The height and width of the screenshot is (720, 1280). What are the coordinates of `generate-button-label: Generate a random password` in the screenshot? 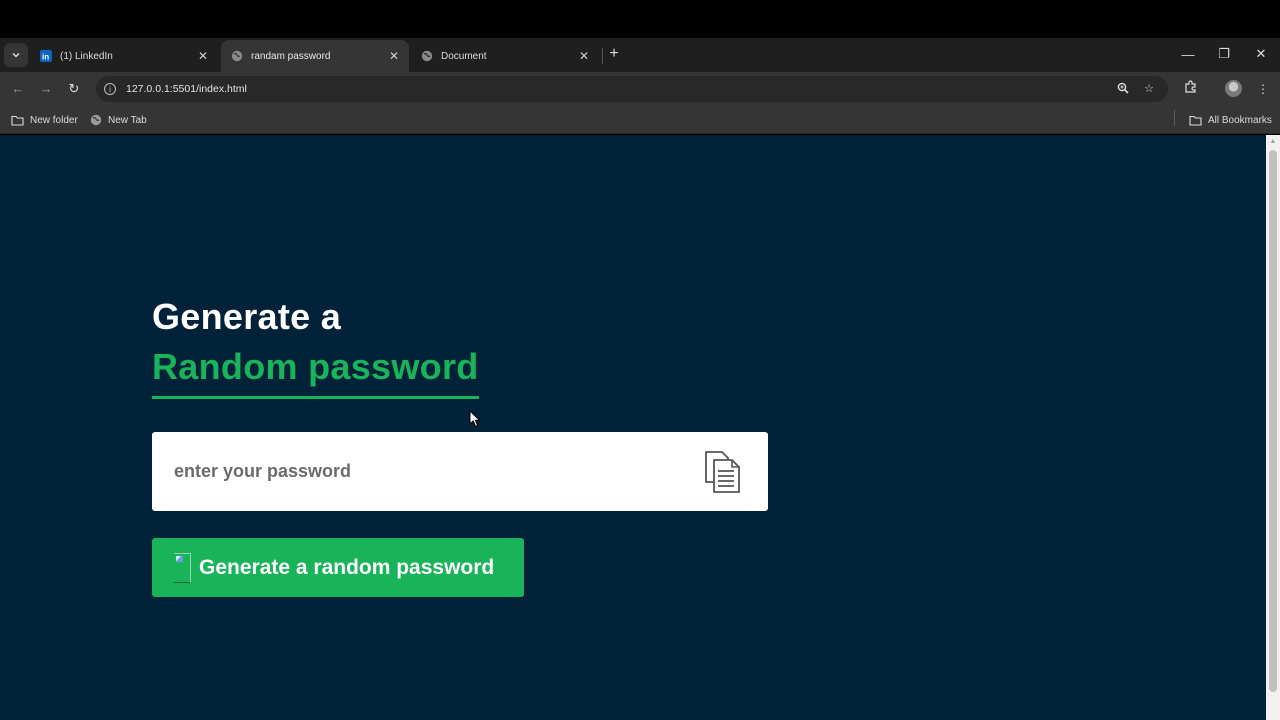 It's located at (347, 567).